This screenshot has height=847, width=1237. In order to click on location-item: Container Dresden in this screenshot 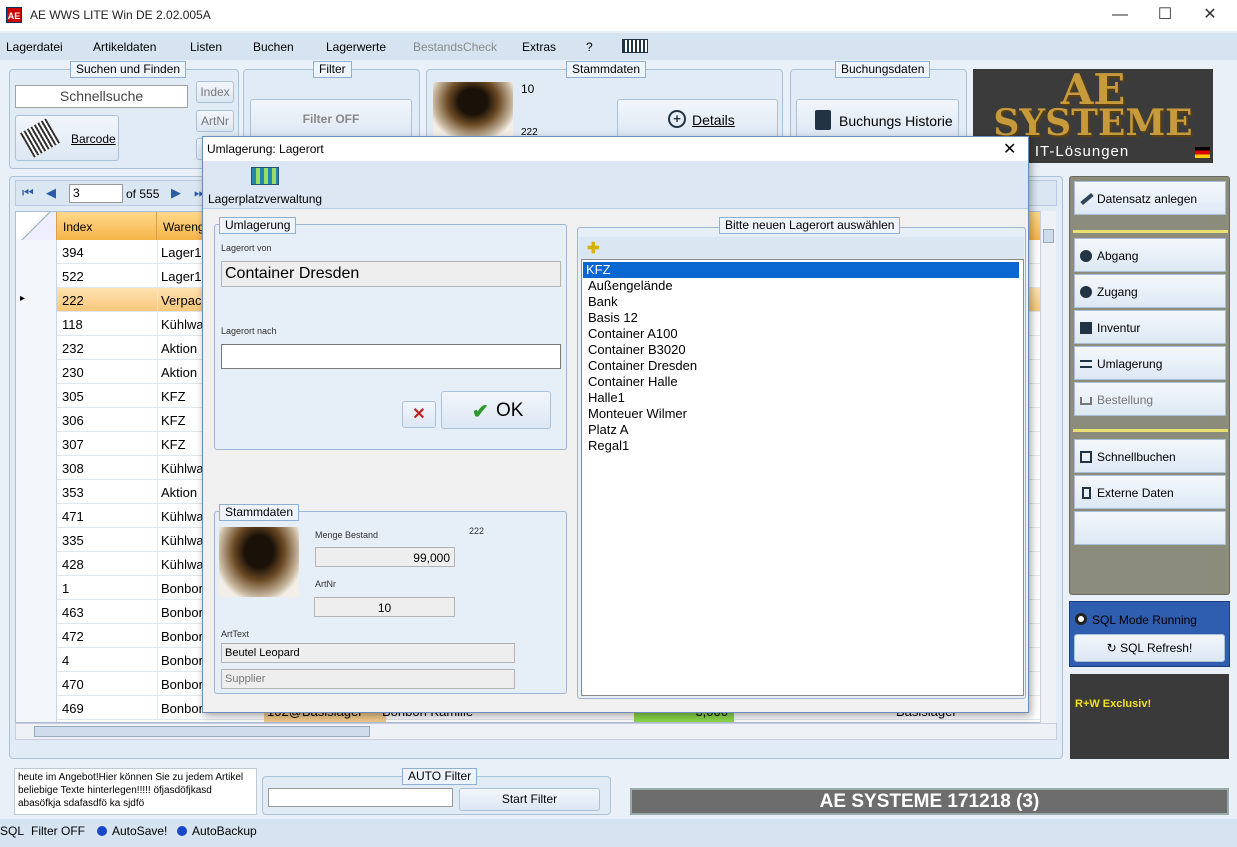, I will do `click(804, 366)`.